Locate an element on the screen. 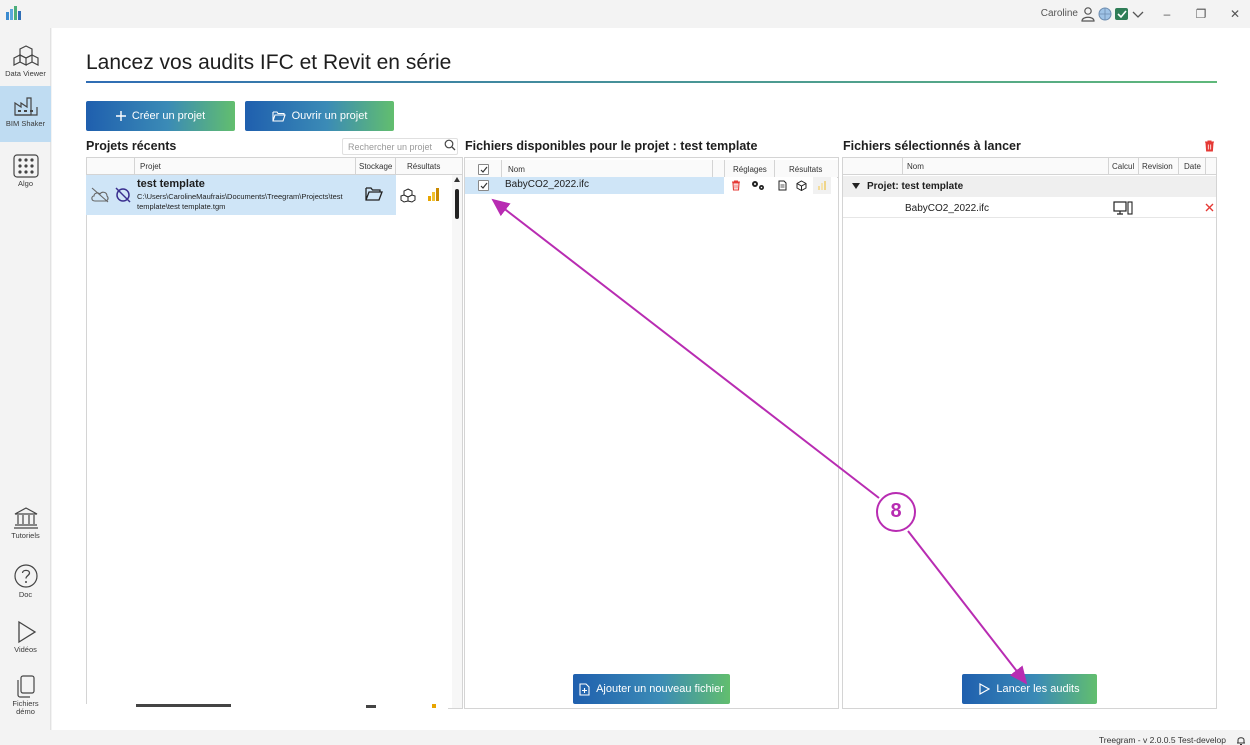  step-number-badge: 8 is located at coordinates (896, 512).